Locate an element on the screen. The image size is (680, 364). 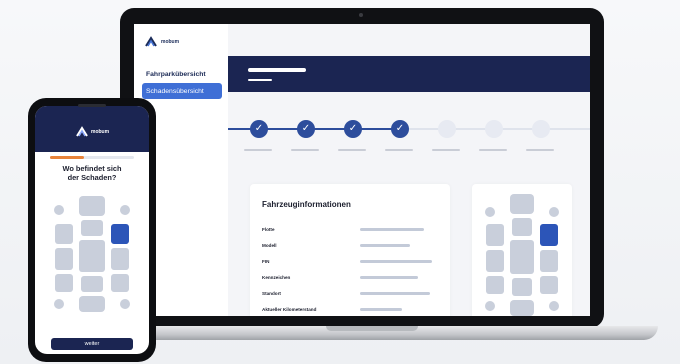
field-value-kennzeichen is located at coordinates (389, 277).